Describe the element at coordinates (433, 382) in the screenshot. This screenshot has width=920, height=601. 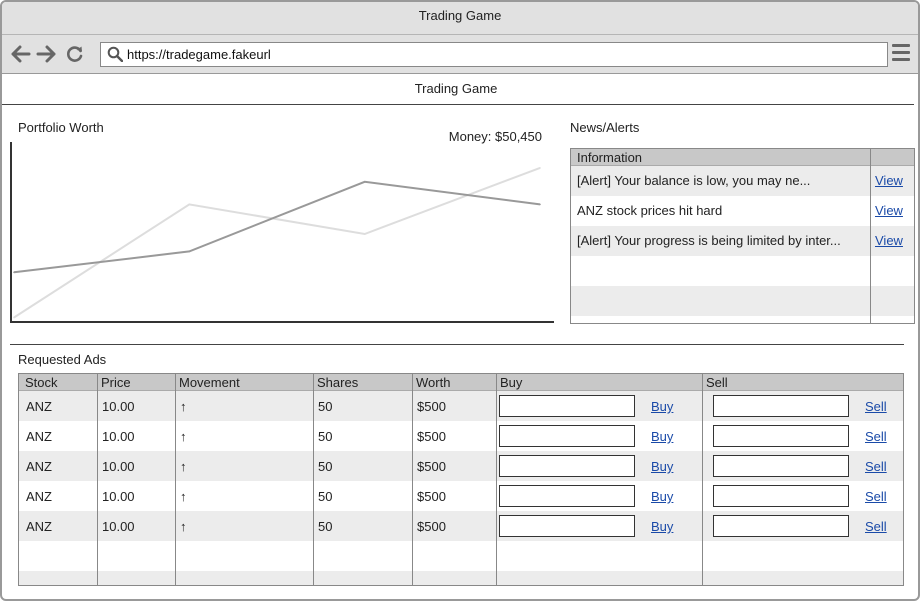
I see `column-header-worth: Worth` at that location.